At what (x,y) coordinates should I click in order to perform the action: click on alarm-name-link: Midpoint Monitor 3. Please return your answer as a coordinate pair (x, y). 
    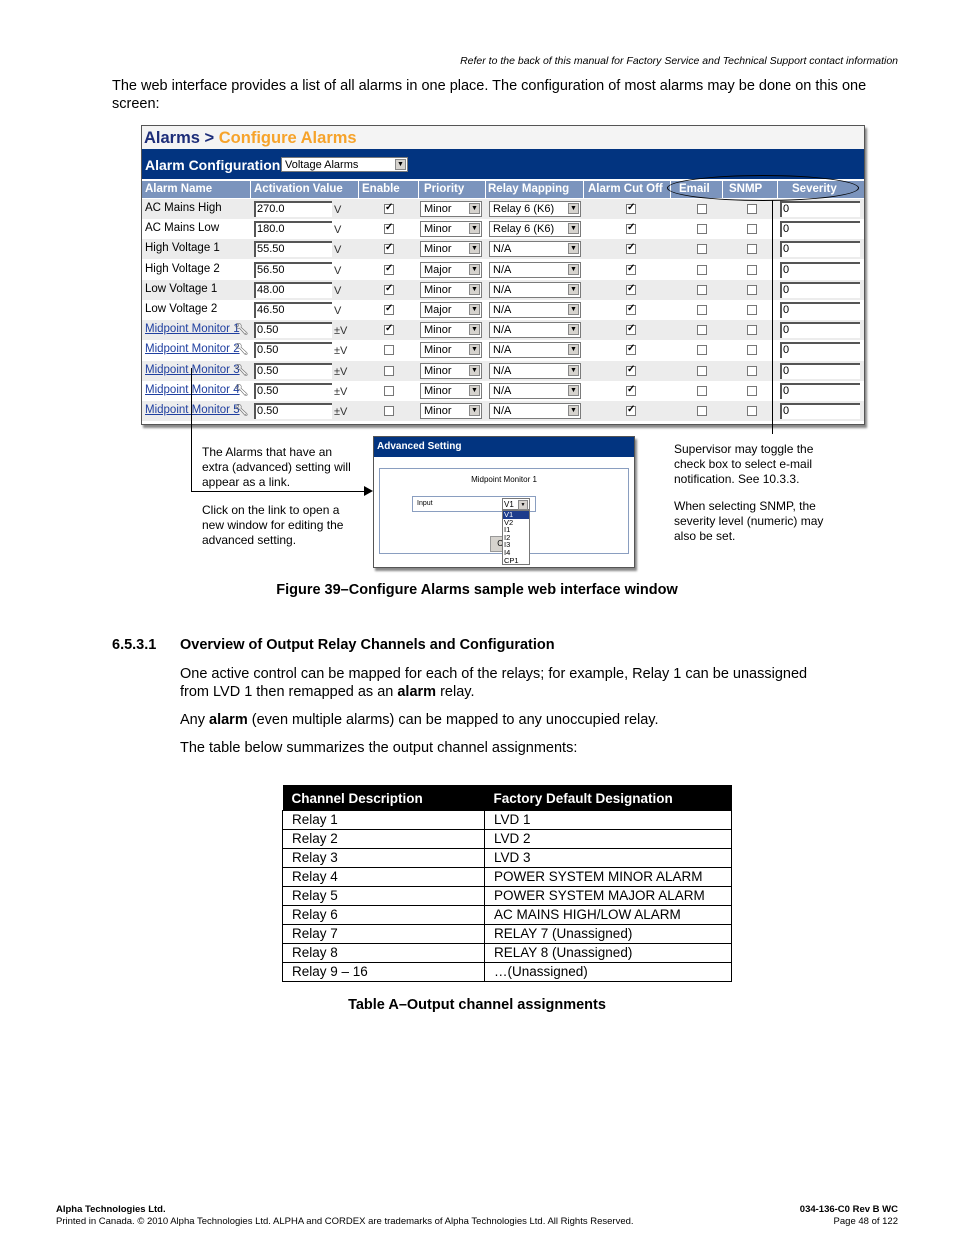
    Looking at the image, I should click on (192, 370).